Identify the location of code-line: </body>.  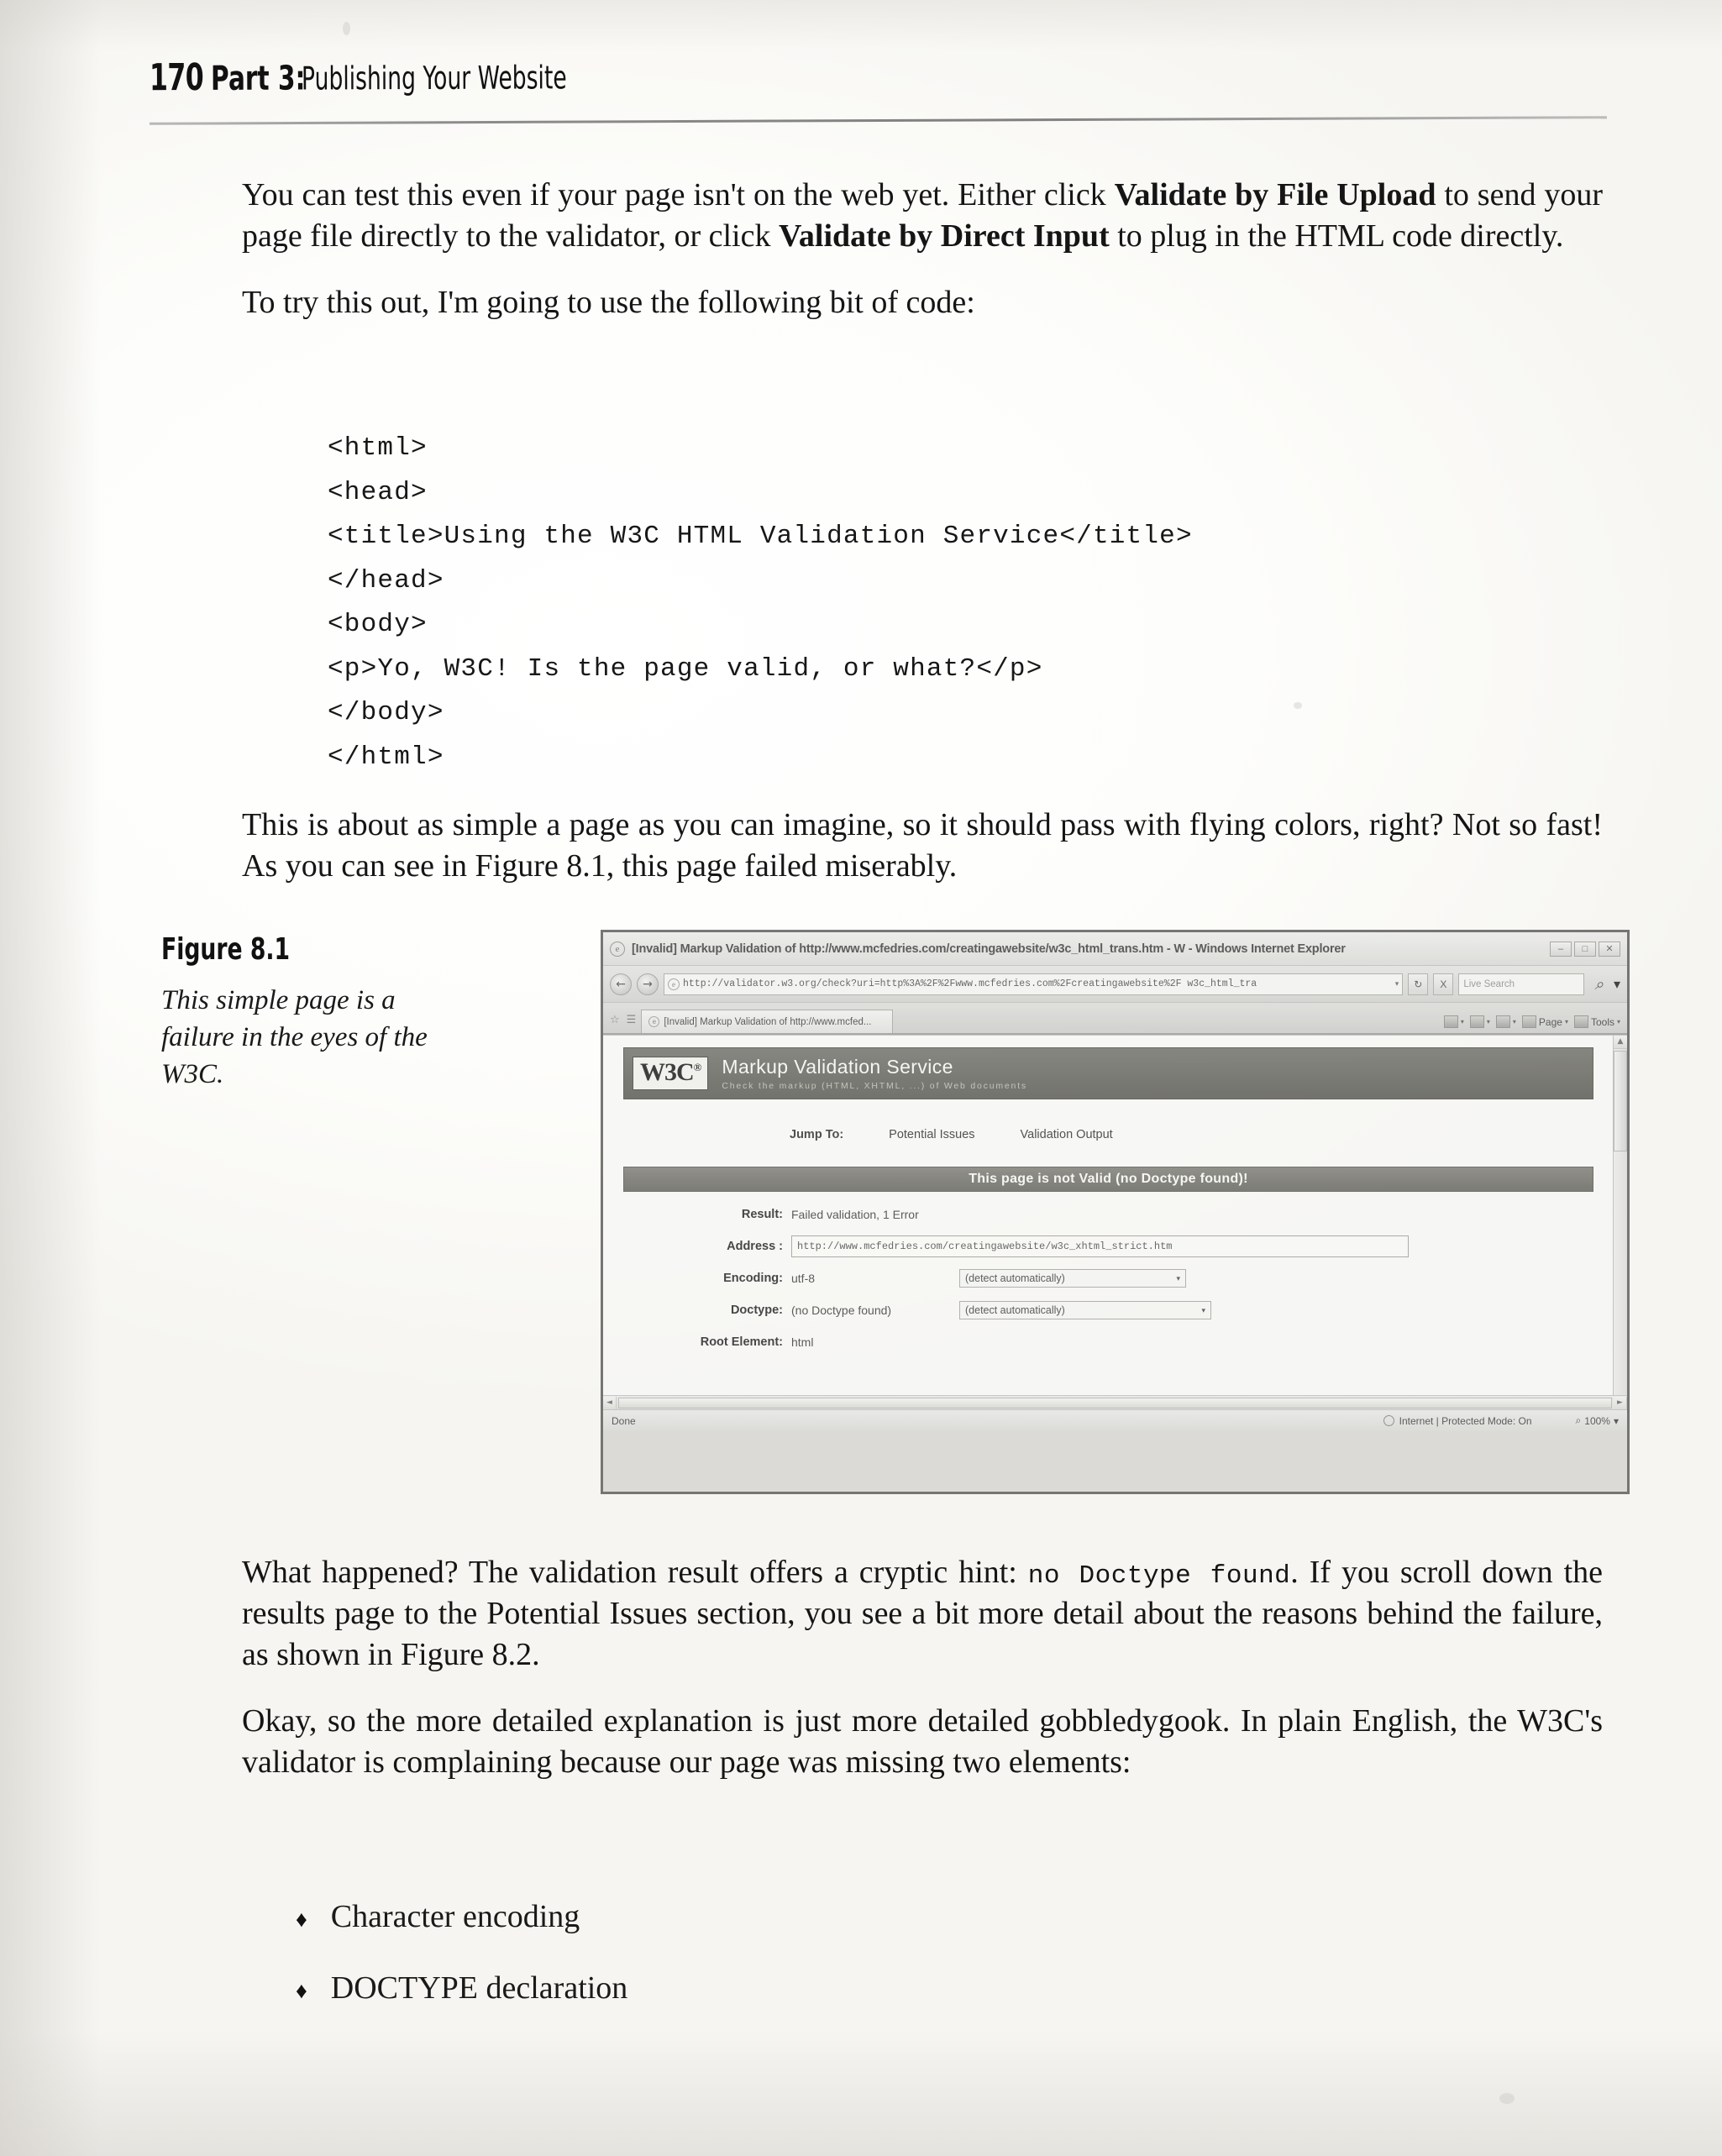
(386, 713).